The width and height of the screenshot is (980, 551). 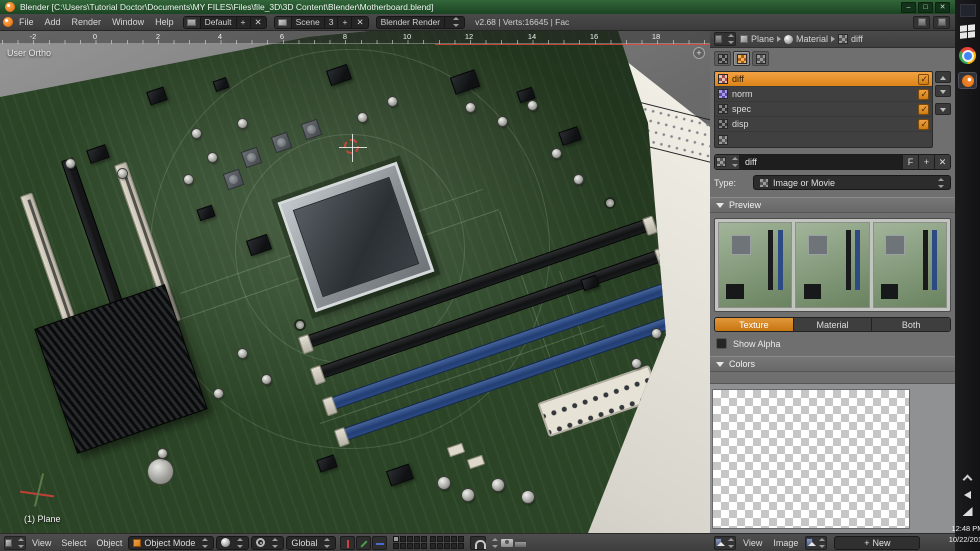 I want to click on menu-window: Window, so click(x=128, y=22).